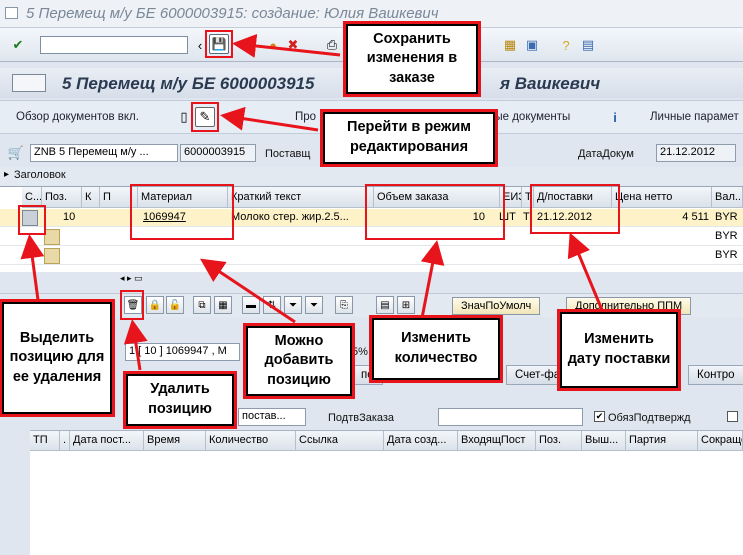 Image resolution: width=743 pixels, height=555 pixels. I want to click on shortcut-icon: ▣, so click(532, 45).